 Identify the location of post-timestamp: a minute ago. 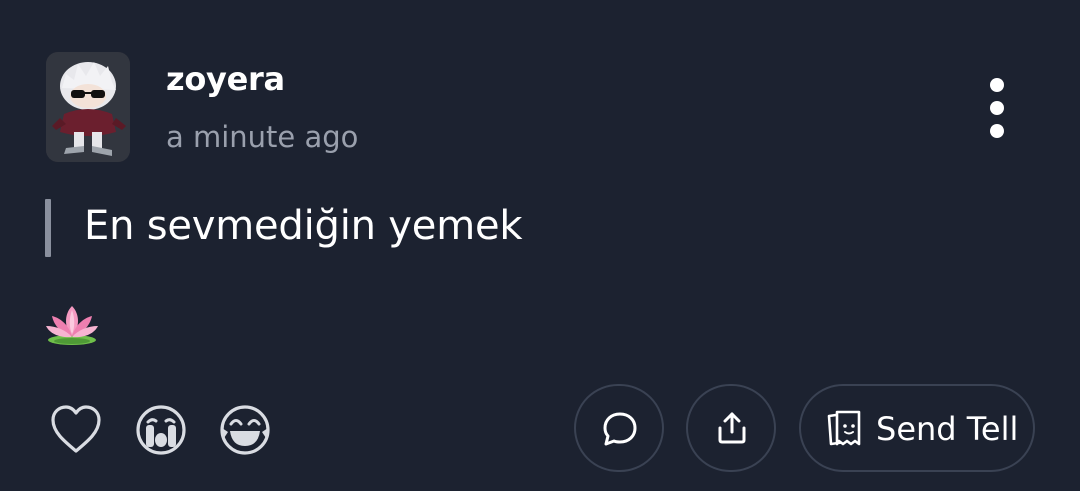
(262, 137).